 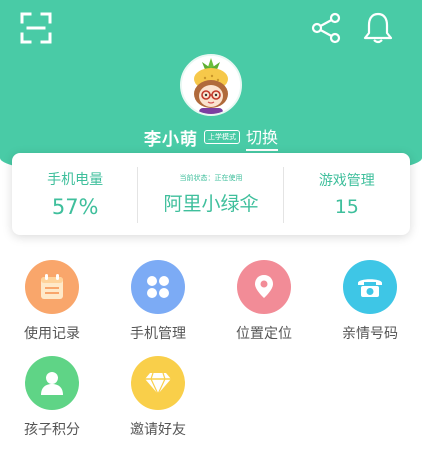 I want to click on menu-usage-record: 使用记录, so click(x=52, y=301).